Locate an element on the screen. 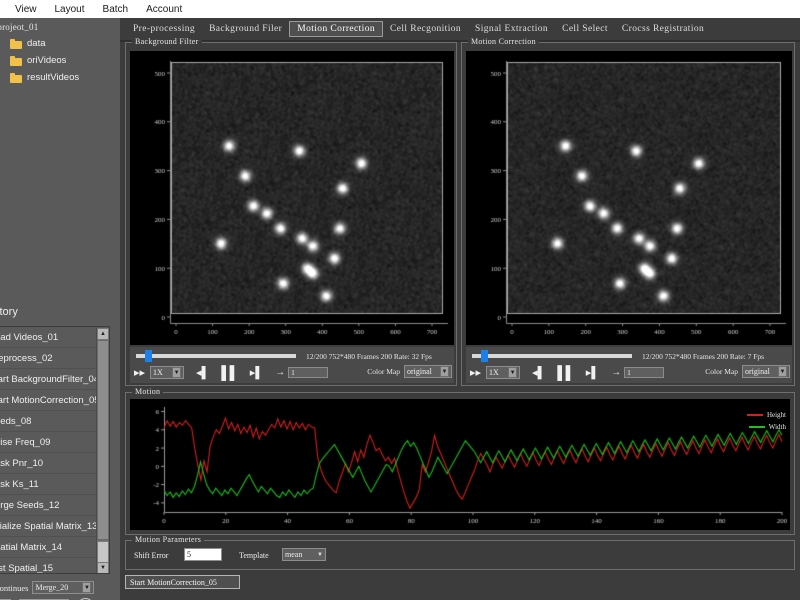  continues-row: Continues Merge_20 ▼ is located at coordinates (55, 587).